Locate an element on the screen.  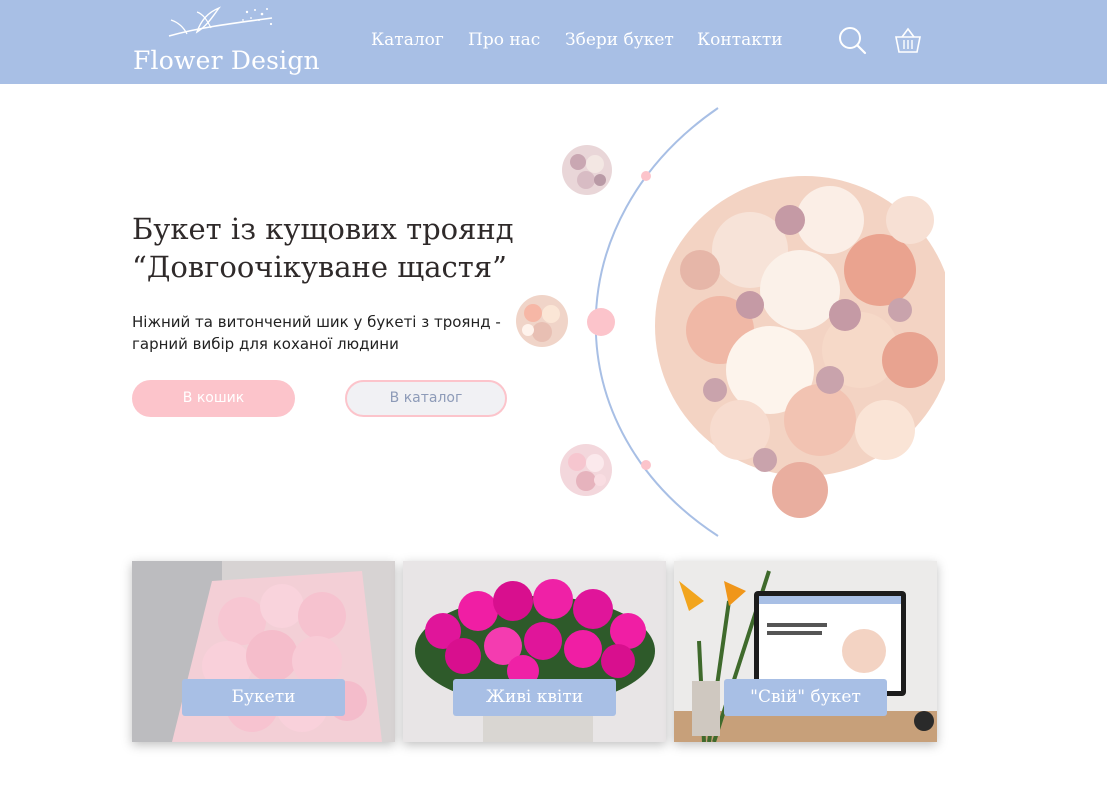
logo: Flower Design is located at coordinates (226, 41).